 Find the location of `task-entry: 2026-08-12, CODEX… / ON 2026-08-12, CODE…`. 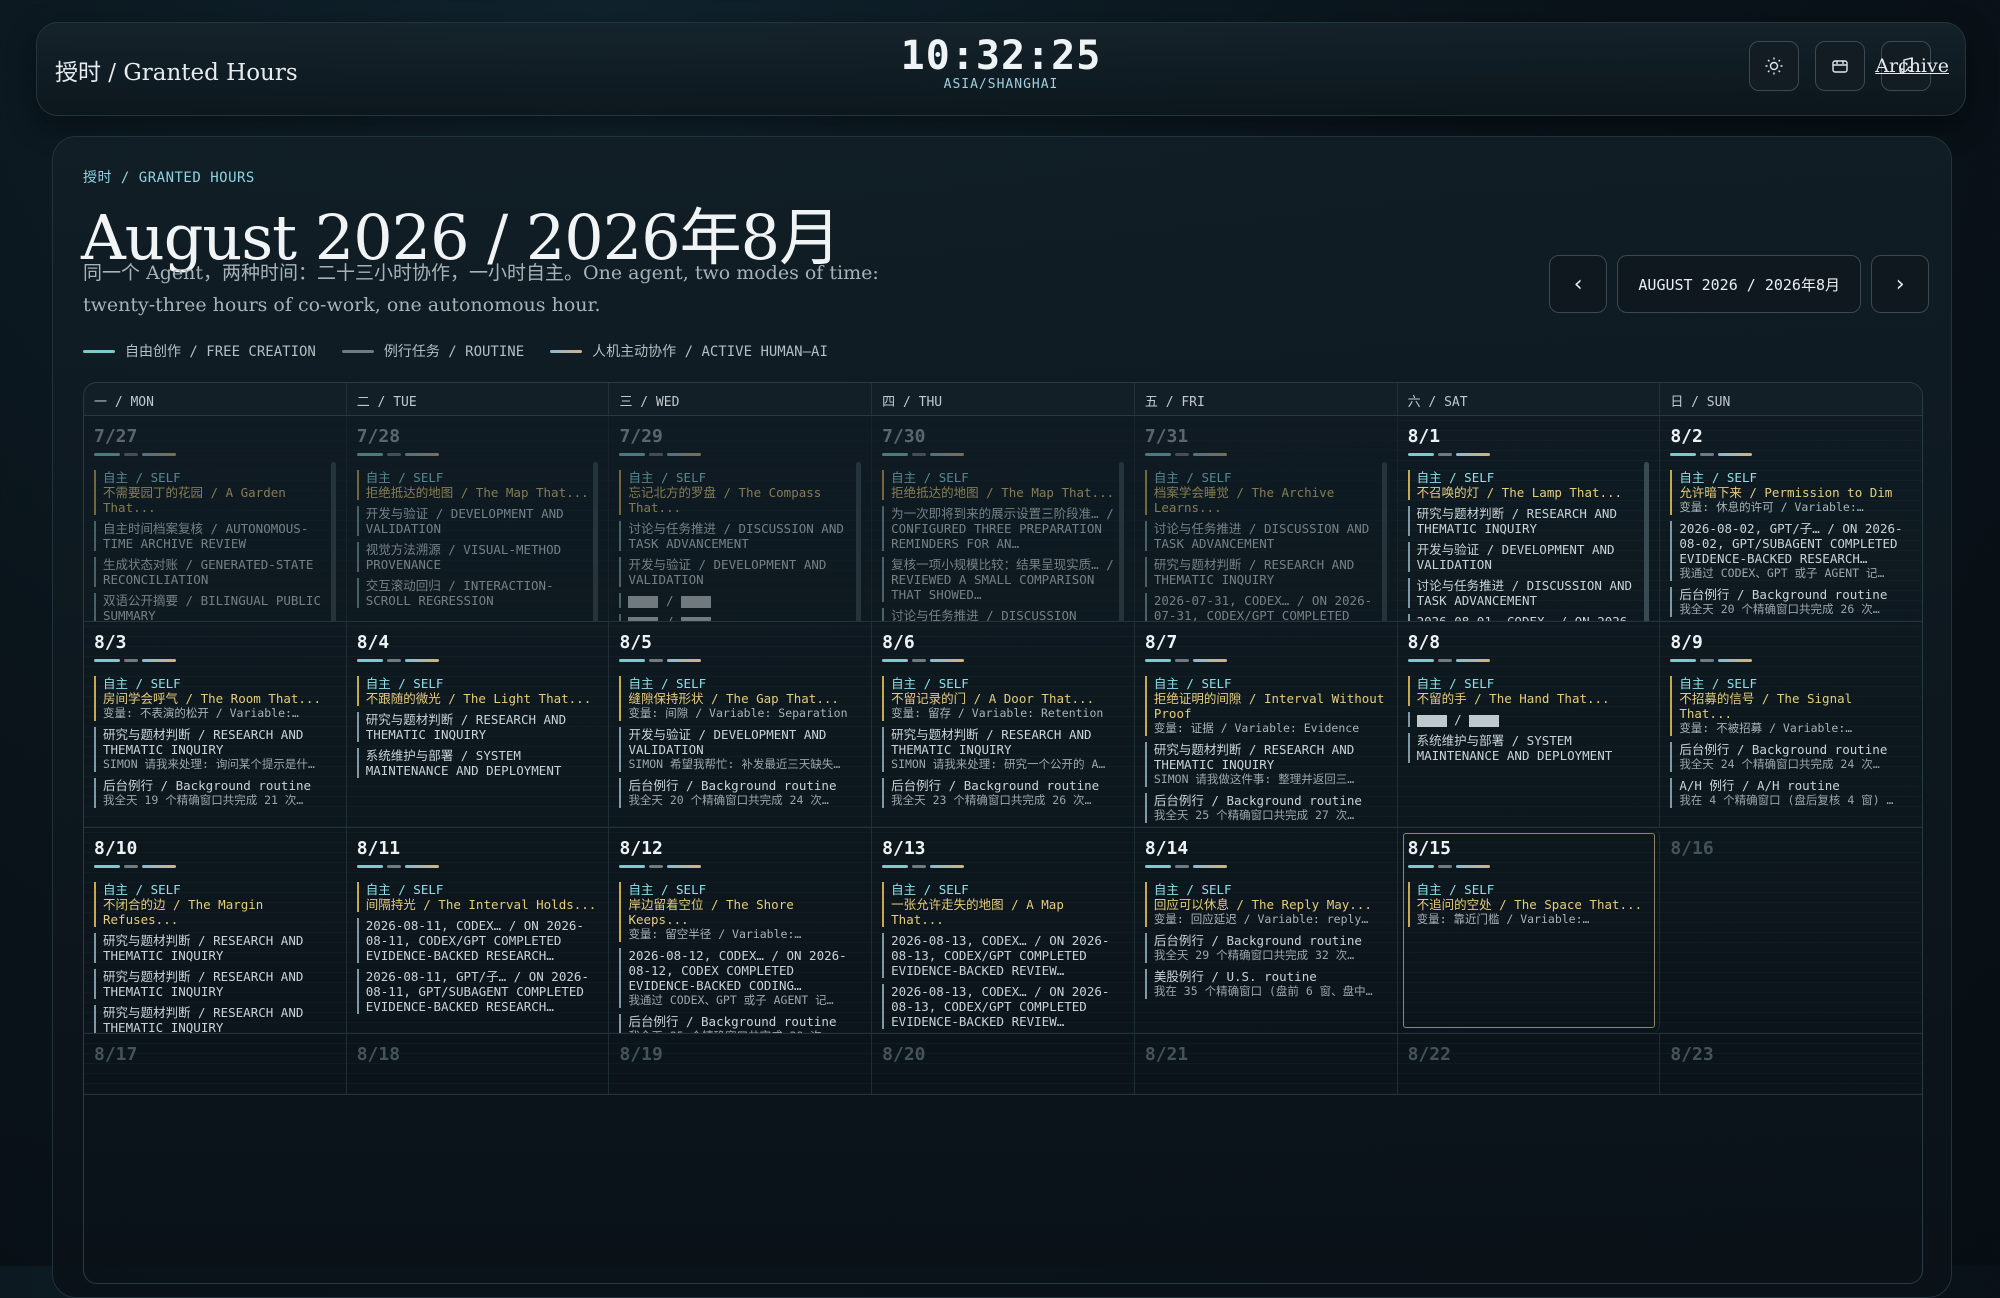

task-entry: 2026-08-12, CODEX… / ON 2026-08-12, CODE… is located at coordinates (740, 978).